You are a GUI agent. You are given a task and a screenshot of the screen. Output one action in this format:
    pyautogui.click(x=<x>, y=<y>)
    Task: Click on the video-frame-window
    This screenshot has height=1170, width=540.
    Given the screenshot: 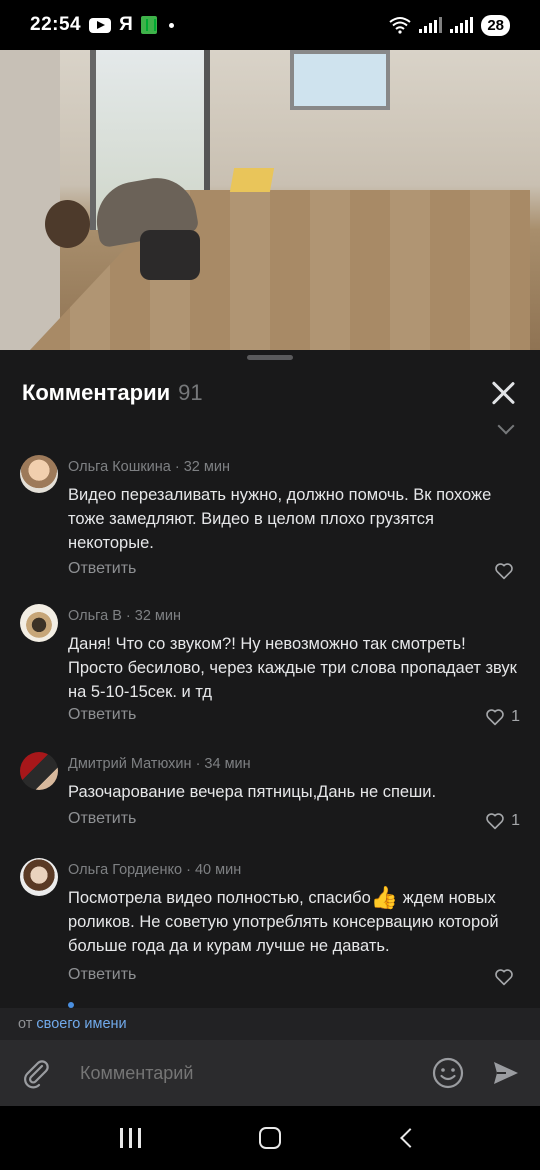 What is the action you would take?
    pyautogui.click(x=340, y=80)
    